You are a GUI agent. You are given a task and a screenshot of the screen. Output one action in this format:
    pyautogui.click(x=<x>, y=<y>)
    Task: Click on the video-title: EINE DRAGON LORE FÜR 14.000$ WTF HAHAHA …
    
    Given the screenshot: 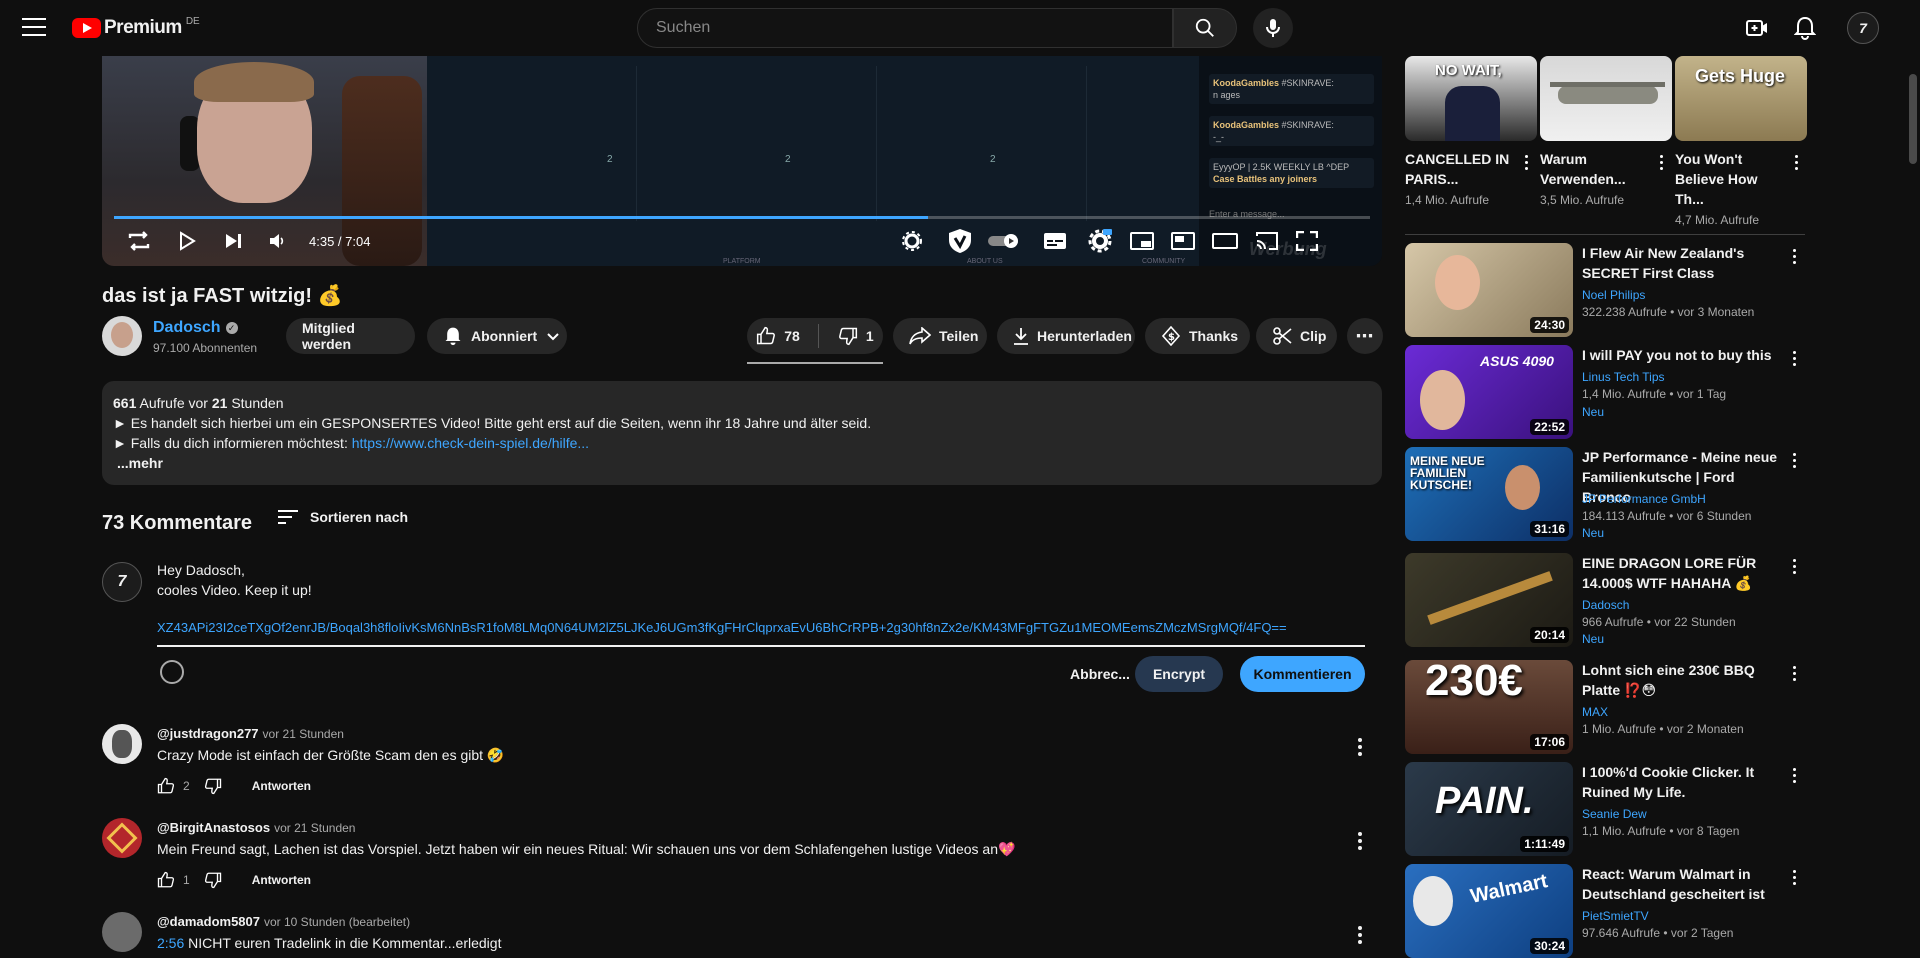 What is the action you would take?
    pyautogui.click(x=1680, y=573)
    